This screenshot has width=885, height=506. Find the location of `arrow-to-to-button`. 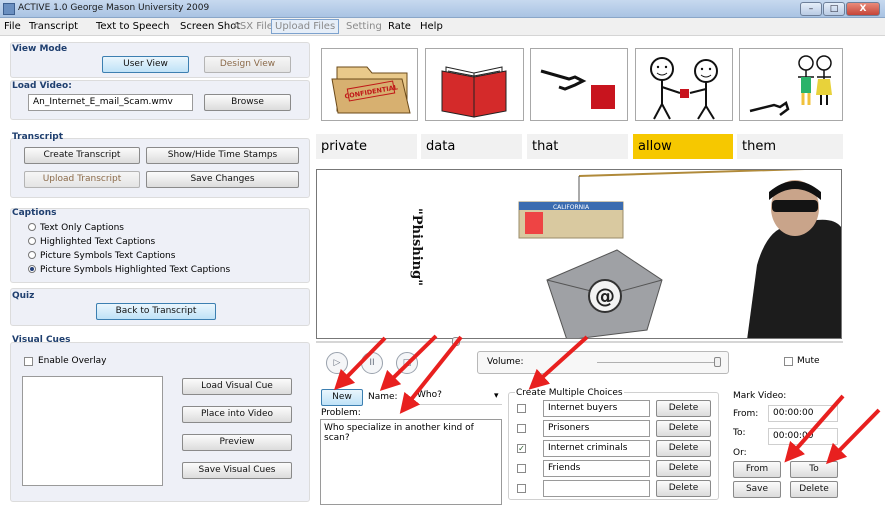

arrow-to-to-button is located at coordinates (853, 436).